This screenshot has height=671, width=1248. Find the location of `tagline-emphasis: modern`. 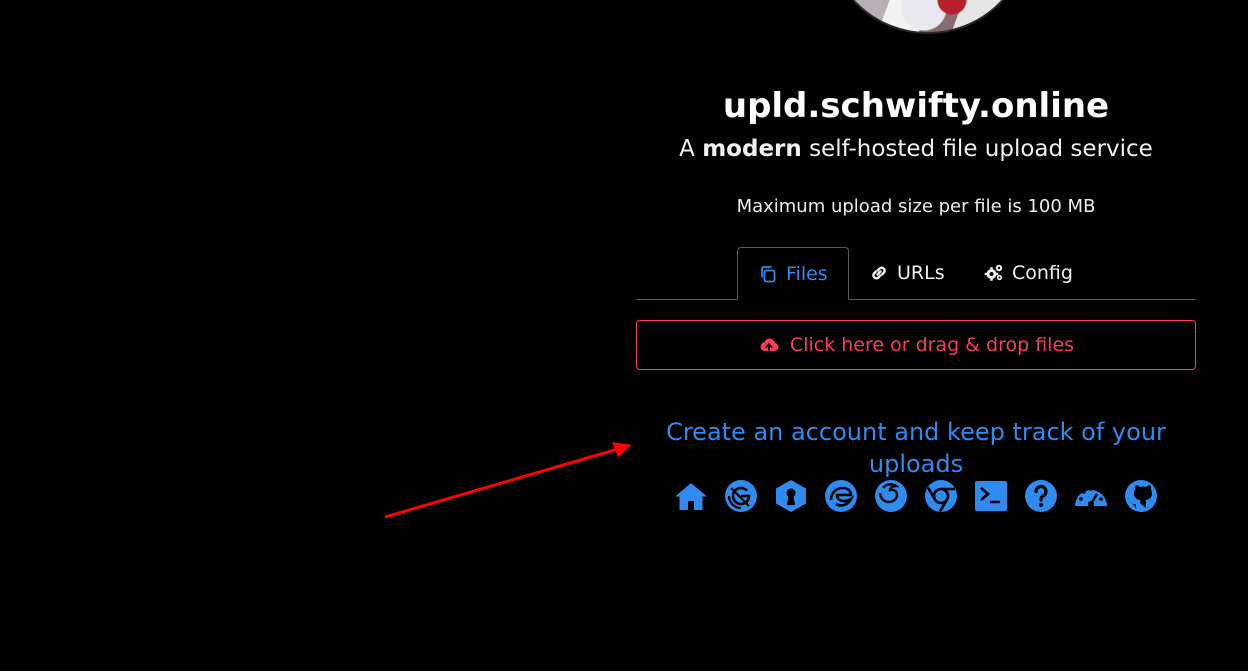

tagline-emphasis: modern is located at coordinates (752, 149).